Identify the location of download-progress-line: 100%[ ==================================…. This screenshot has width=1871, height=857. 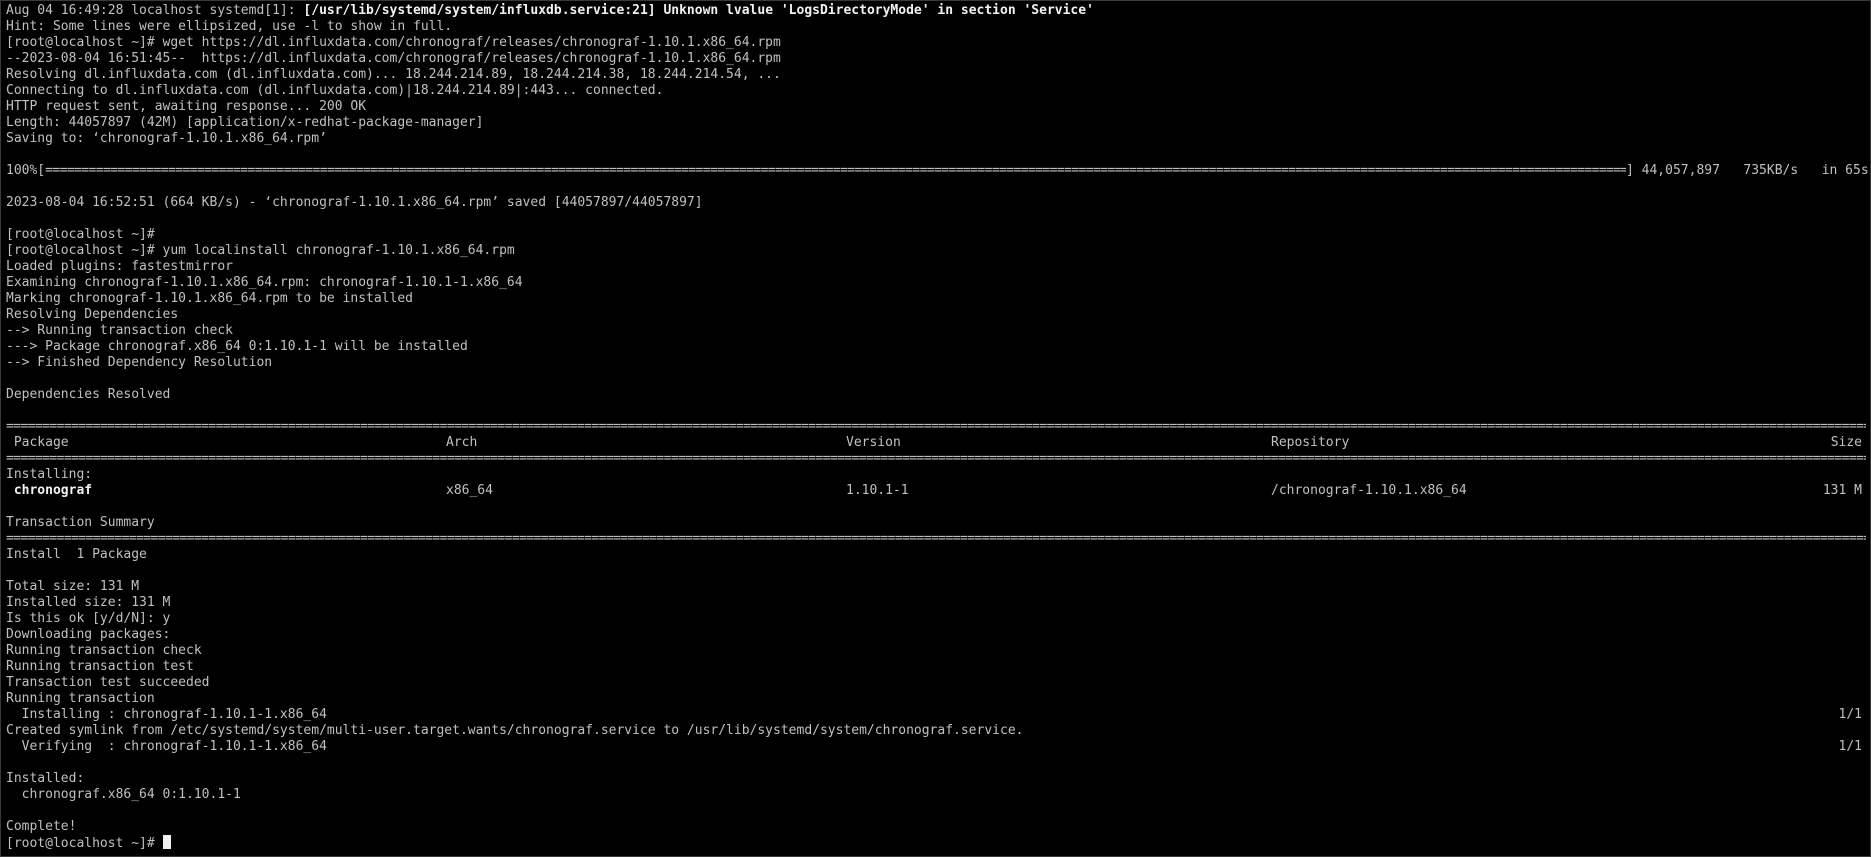
(937, 171).